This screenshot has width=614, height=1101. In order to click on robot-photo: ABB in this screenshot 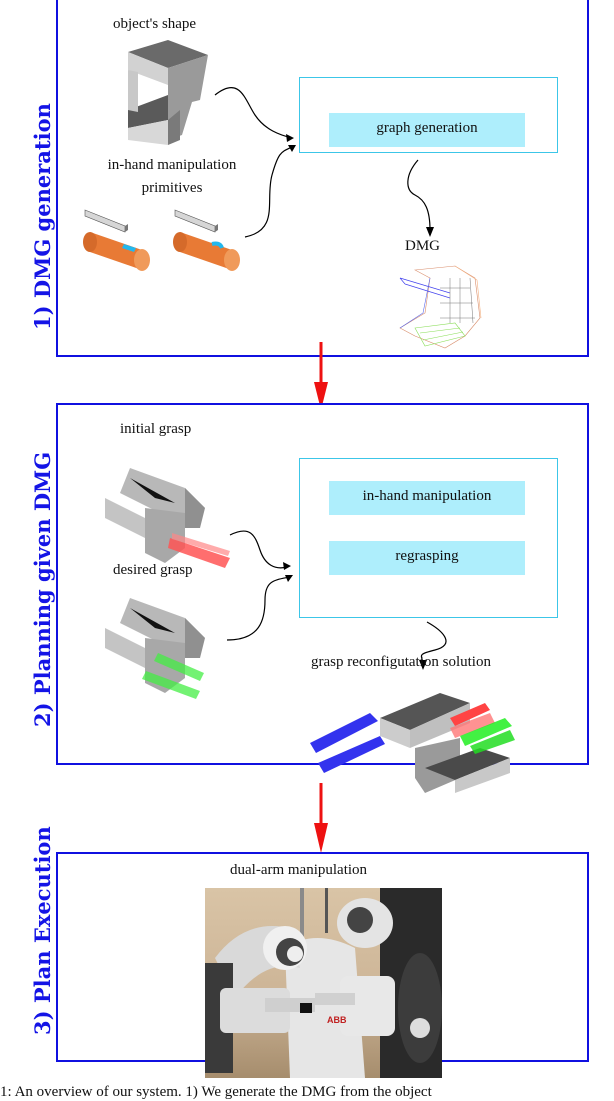, I will do `click(323, 983)`.